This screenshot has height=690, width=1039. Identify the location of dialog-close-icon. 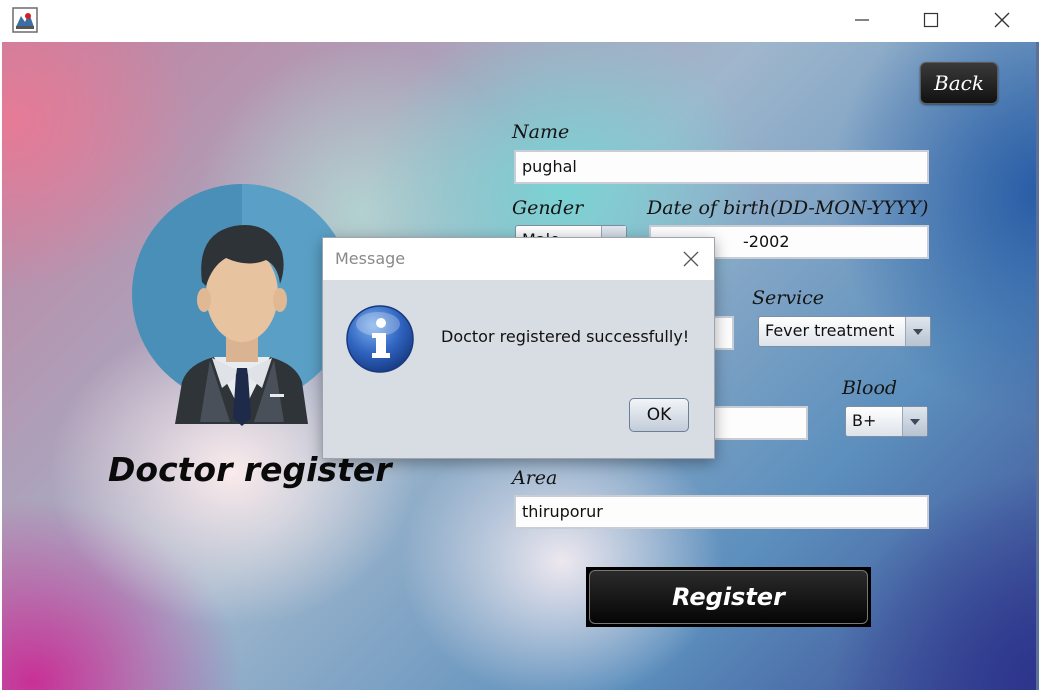
(691, 259).